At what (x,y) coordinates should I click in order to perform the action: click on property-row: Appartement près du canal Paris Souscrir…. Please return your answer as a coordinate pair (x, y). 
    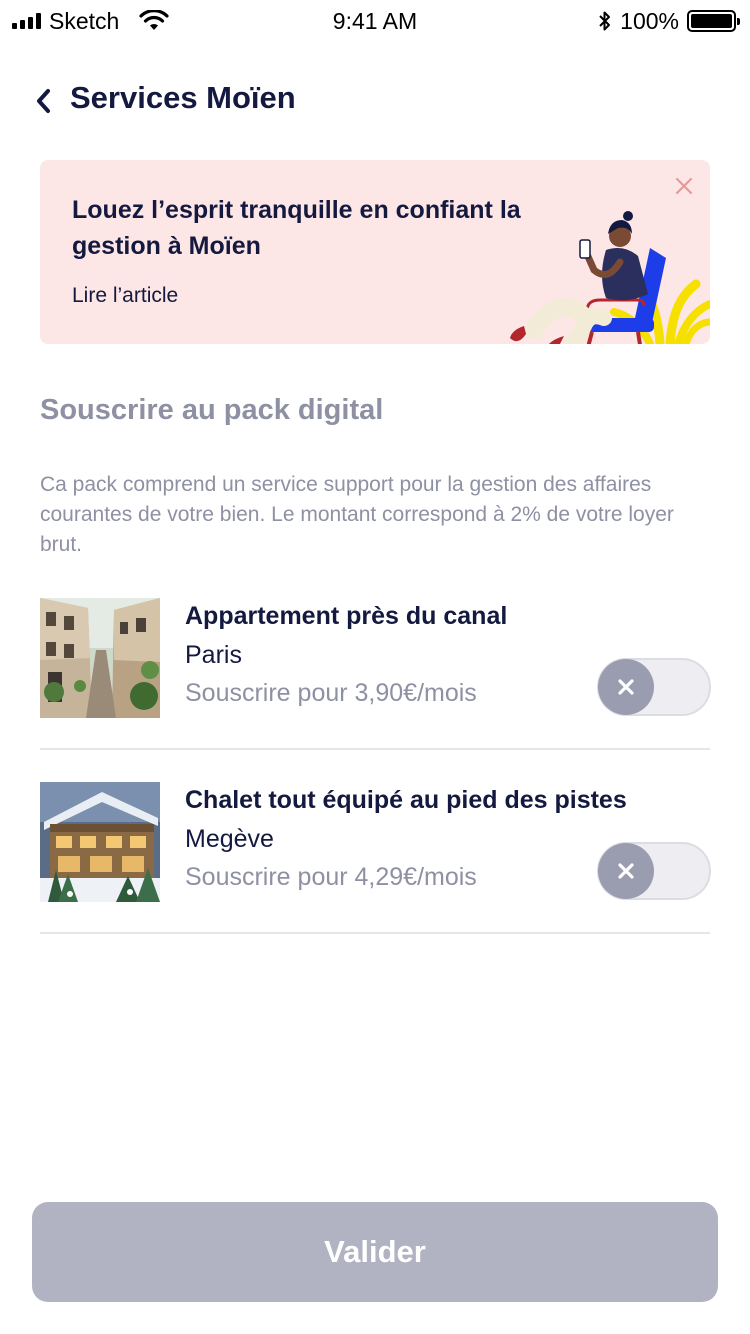
    Looking at the image, I should click on (375, 674).